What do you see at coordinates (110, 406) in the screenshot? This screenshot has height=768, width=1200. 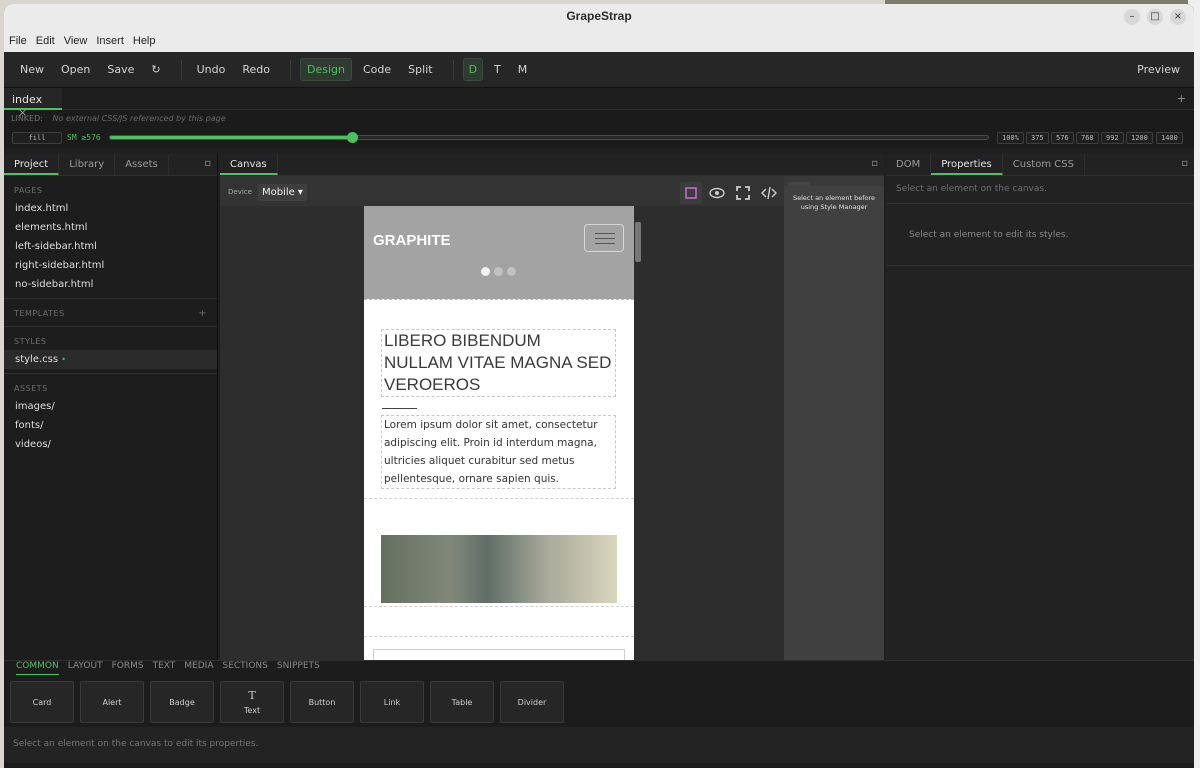 I see `asset-folder-item: images/` at bounding box center [110, 406].